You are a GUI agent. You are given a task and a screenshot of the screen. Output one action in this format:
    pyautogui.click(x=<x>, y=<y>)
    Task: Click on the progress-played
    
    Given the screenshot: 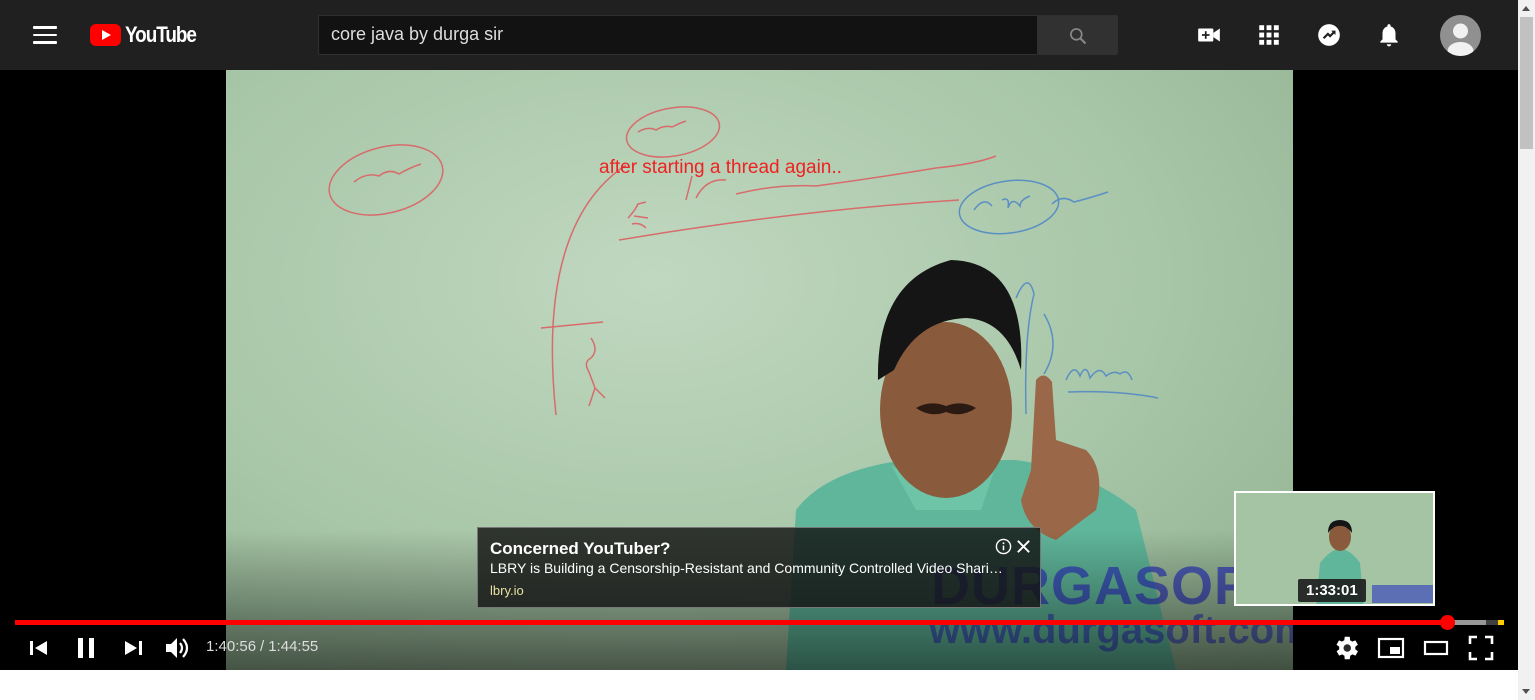 What is the action you would take?
    pyautogui.click(x=731, y=622)
    